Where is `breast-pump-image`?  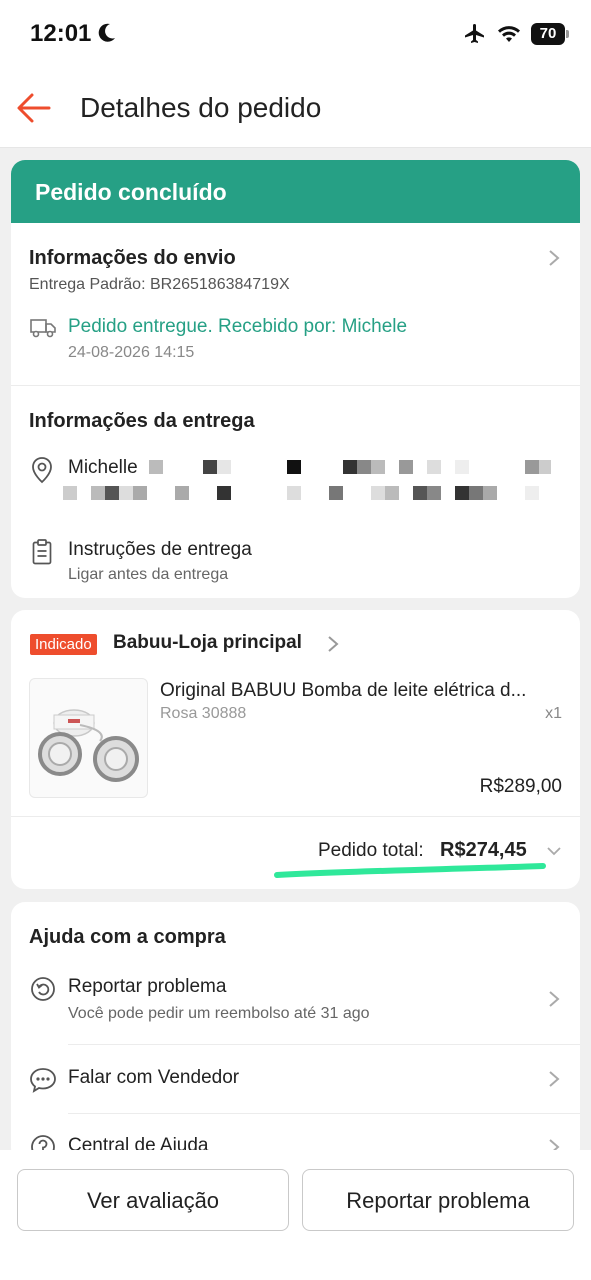 breast-pump-image is located at coordinates (88, 745).